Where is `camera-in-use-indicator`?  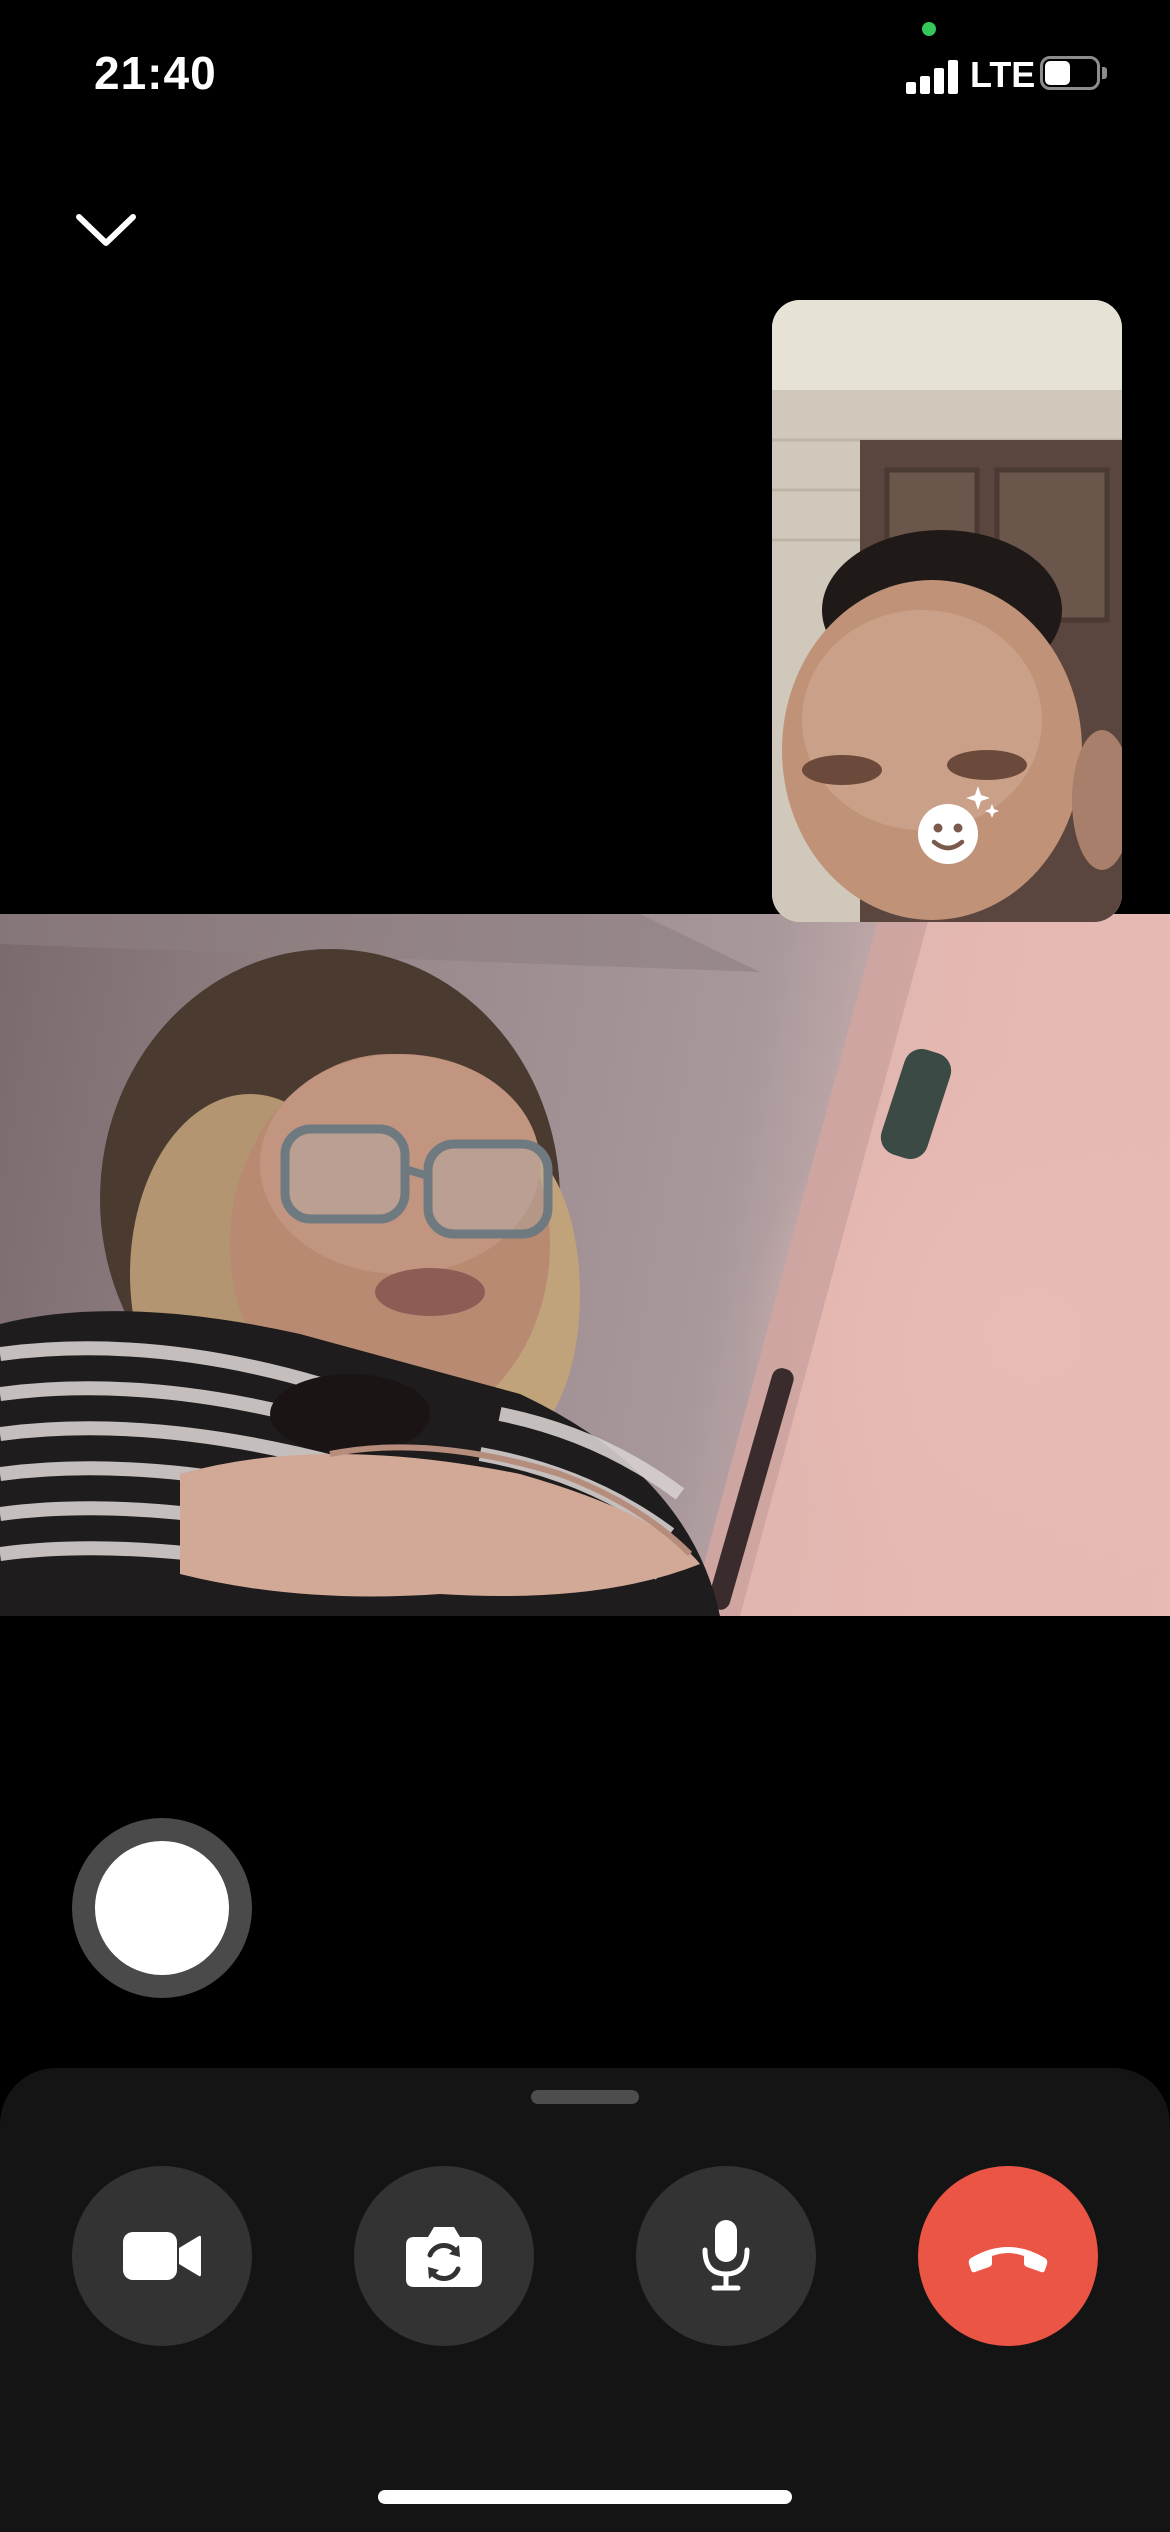
camera-in-use-indicator is located at coordinates (929, 29).